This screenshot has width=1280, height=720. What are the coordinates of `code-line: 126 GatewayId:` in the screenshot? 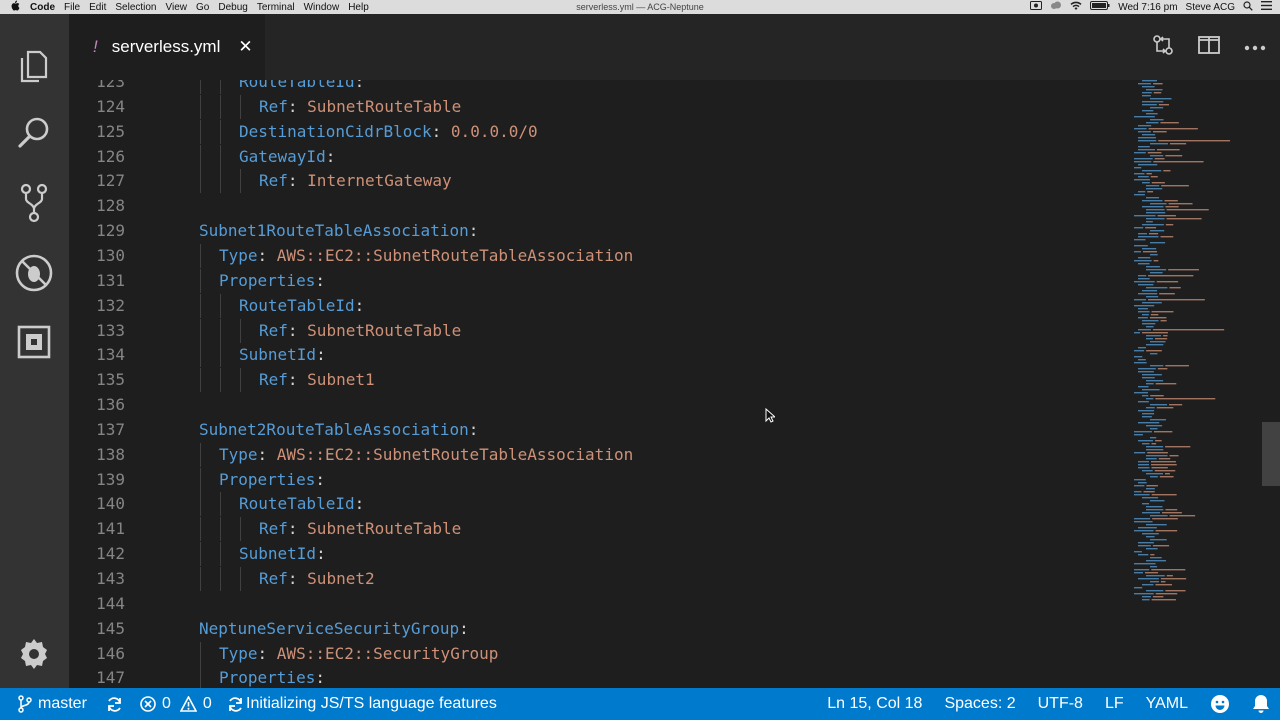 It's located at (599, 156).